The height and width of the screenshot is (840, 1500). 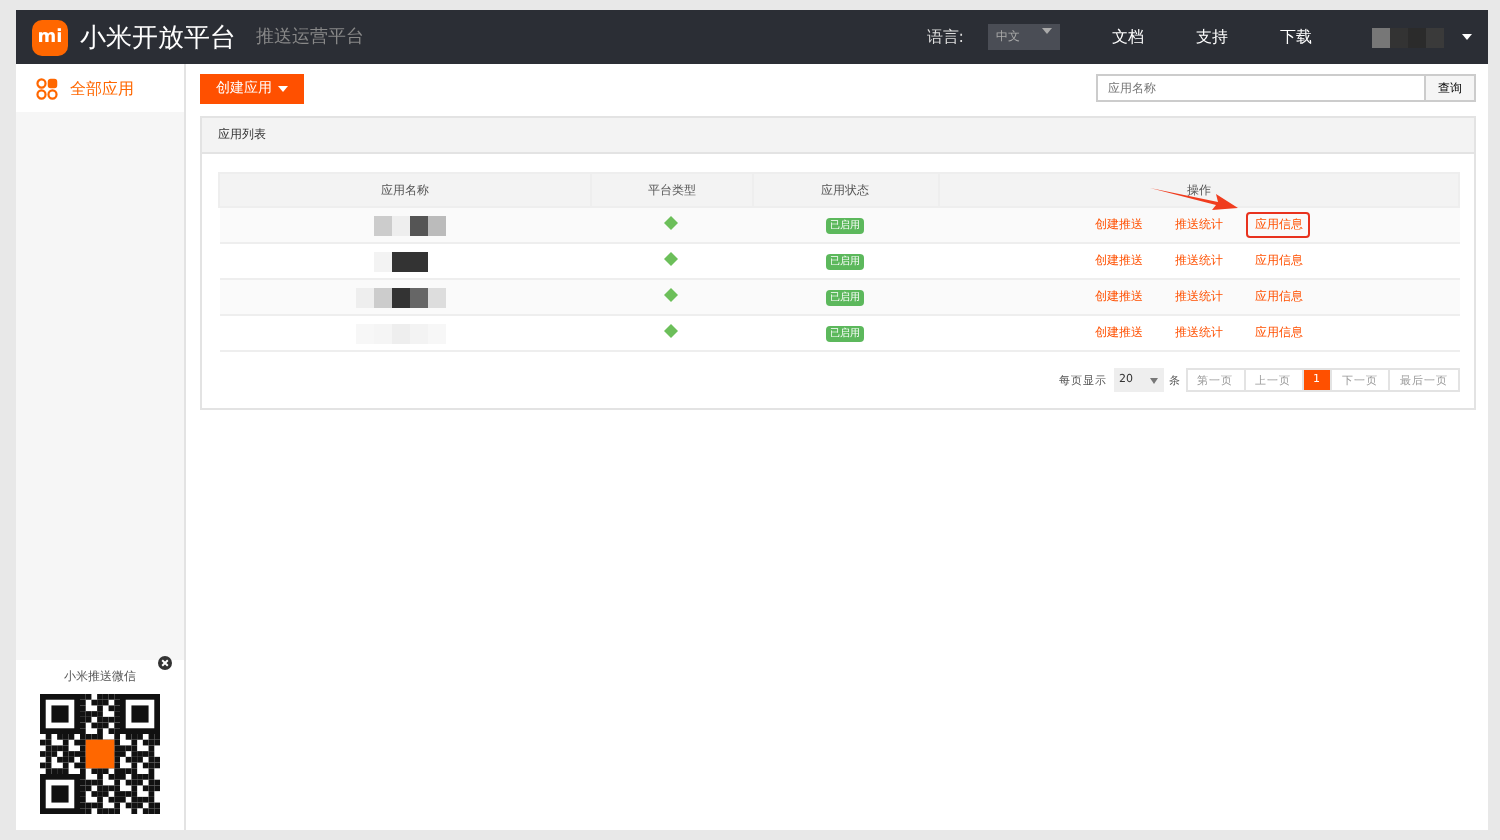 What do you see at coordinates (1194, 198) in the screenshot?
I see `annotation-arrow` at bounding box center [1194, 198].